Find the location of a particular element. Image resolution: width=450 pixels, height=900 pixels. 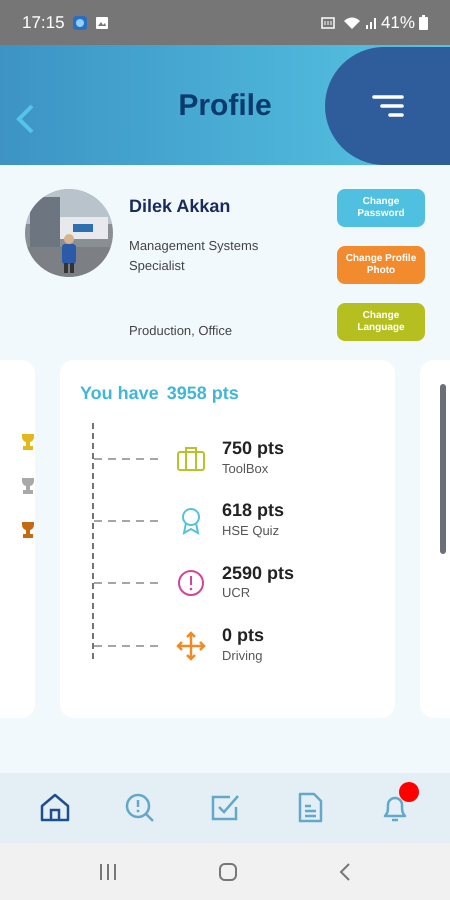

nav-tab is located at coordinates (54, 808).